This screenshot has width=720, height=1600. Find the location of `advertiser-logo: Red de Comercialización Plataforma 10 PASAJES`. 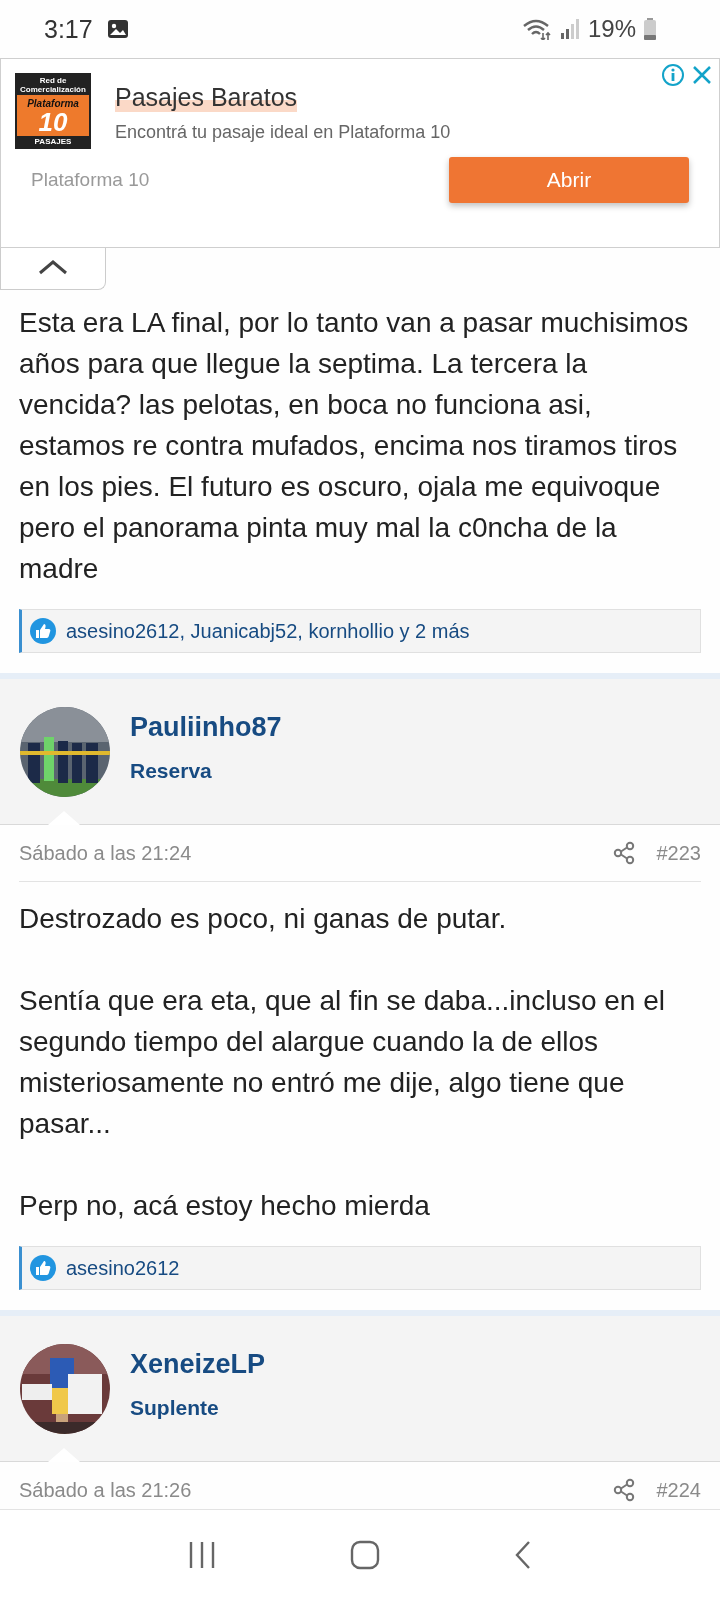

advertiser-logo: Red de Comercialización Plataforma 10 PASAJES is located at coordinates (53, 111).